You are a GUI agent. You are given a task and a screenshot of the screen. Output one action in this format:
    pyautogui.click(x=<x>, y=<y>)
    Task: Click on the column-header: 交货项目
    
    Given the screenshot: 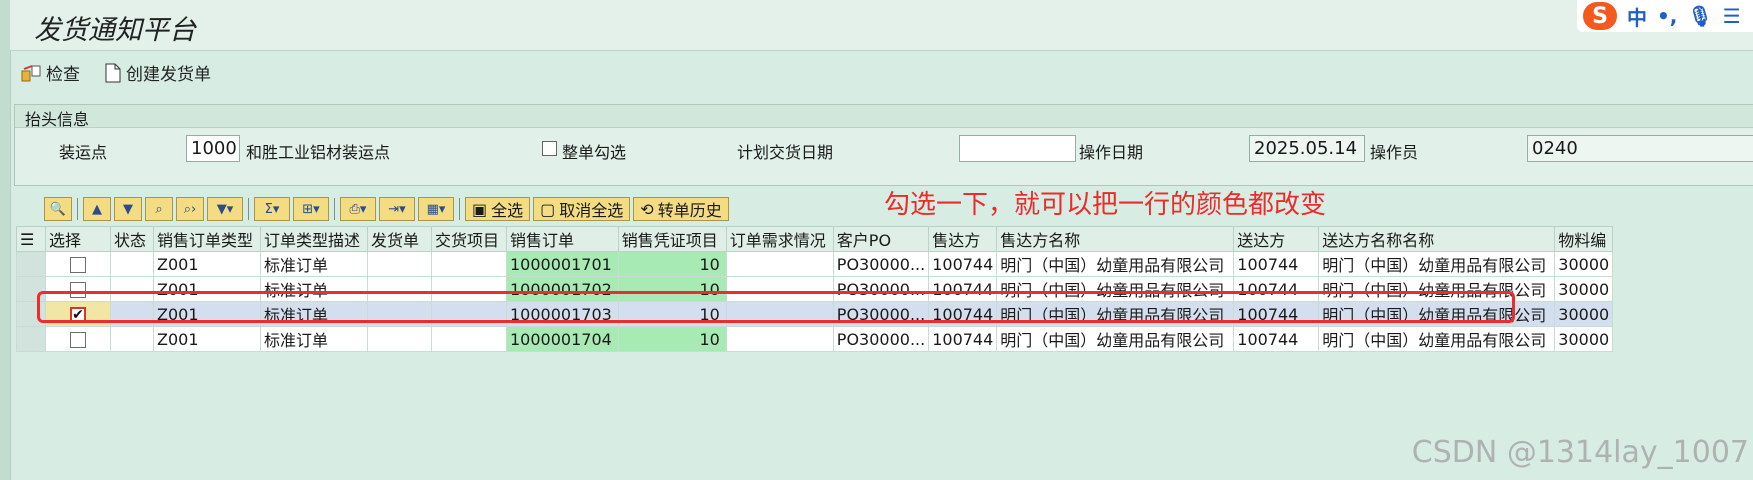 What is the action you would take?
    pyautogui.click(x=469, y=239)
    